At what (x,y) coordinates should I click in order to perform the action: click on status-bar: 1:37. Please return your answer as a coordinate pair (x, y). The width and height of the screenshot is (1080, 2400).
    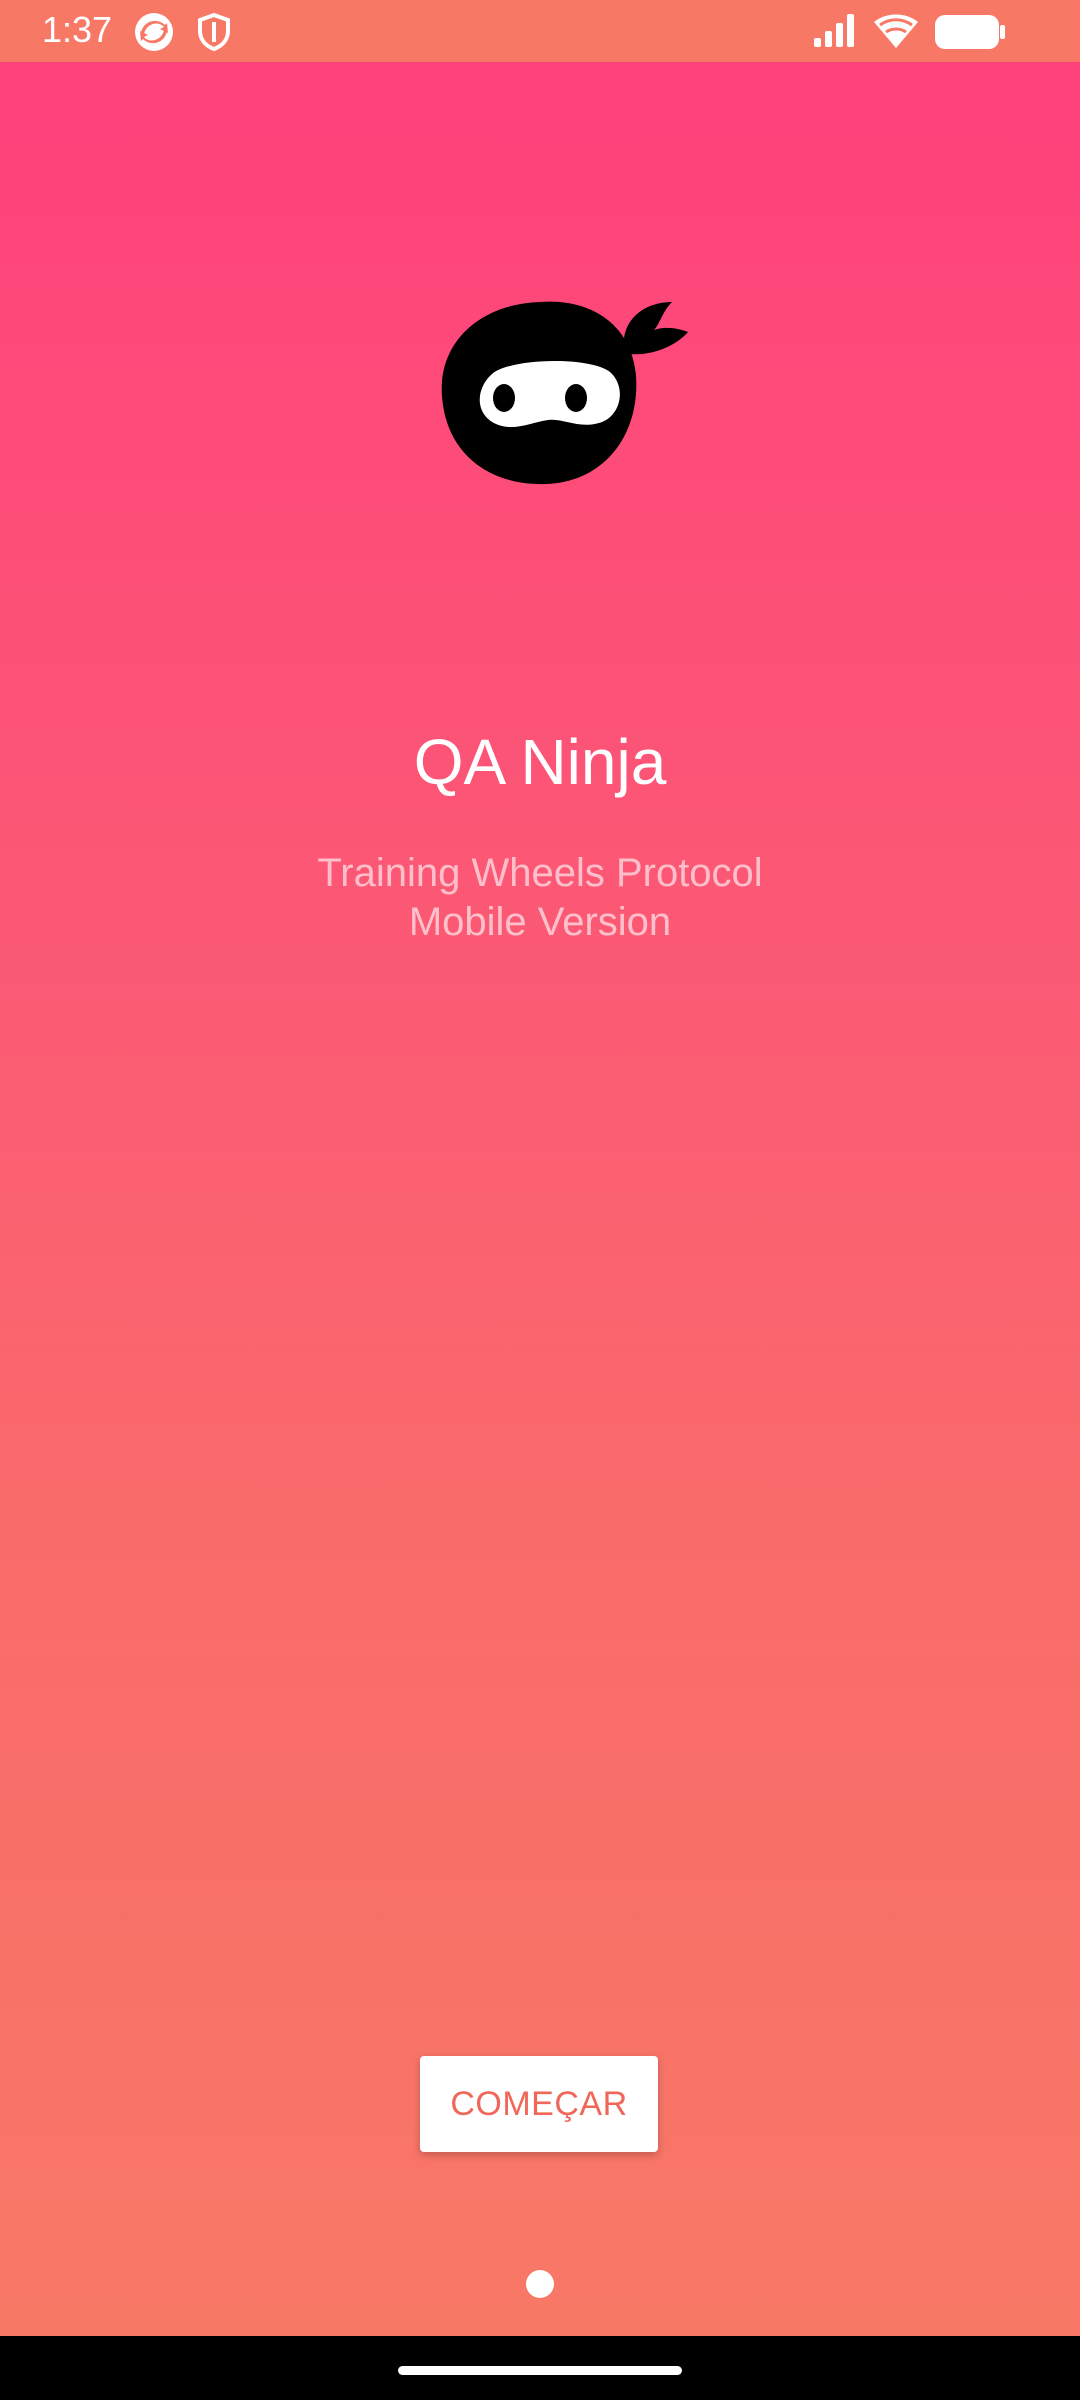
    Looking at the image, I should click on (540, 31).